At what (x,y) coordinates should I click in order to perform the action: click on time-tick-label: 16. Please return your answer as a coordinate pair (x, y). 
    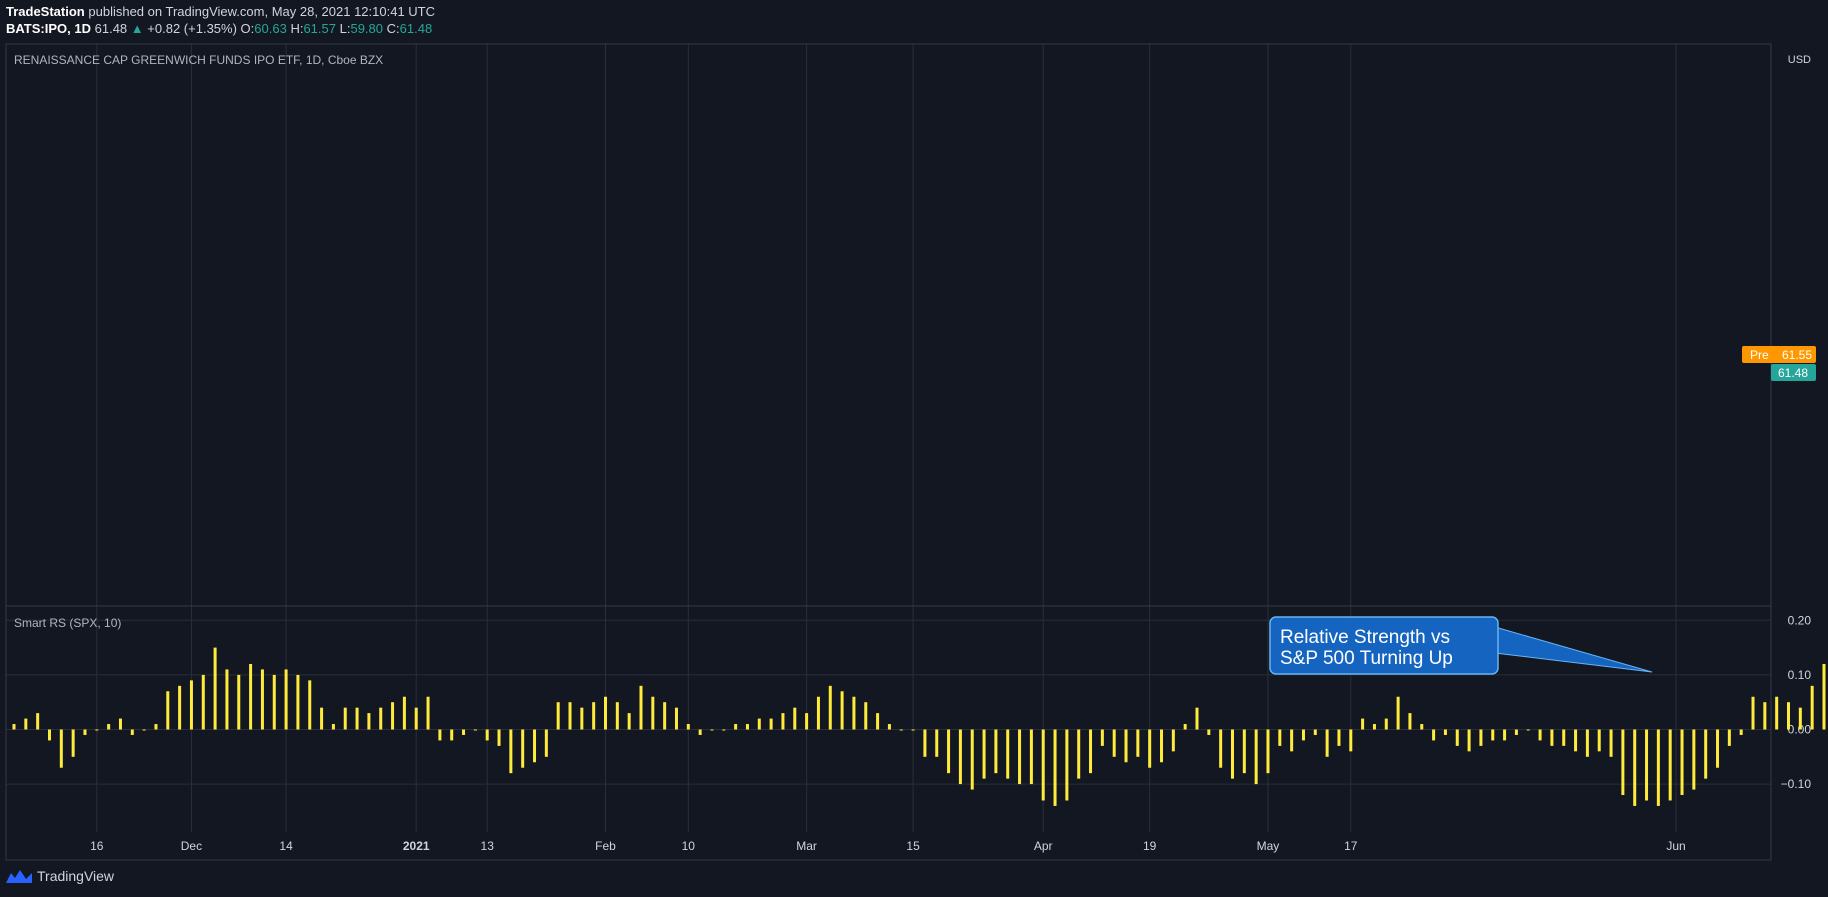
    Looking at the image, I should click on (97, 846).